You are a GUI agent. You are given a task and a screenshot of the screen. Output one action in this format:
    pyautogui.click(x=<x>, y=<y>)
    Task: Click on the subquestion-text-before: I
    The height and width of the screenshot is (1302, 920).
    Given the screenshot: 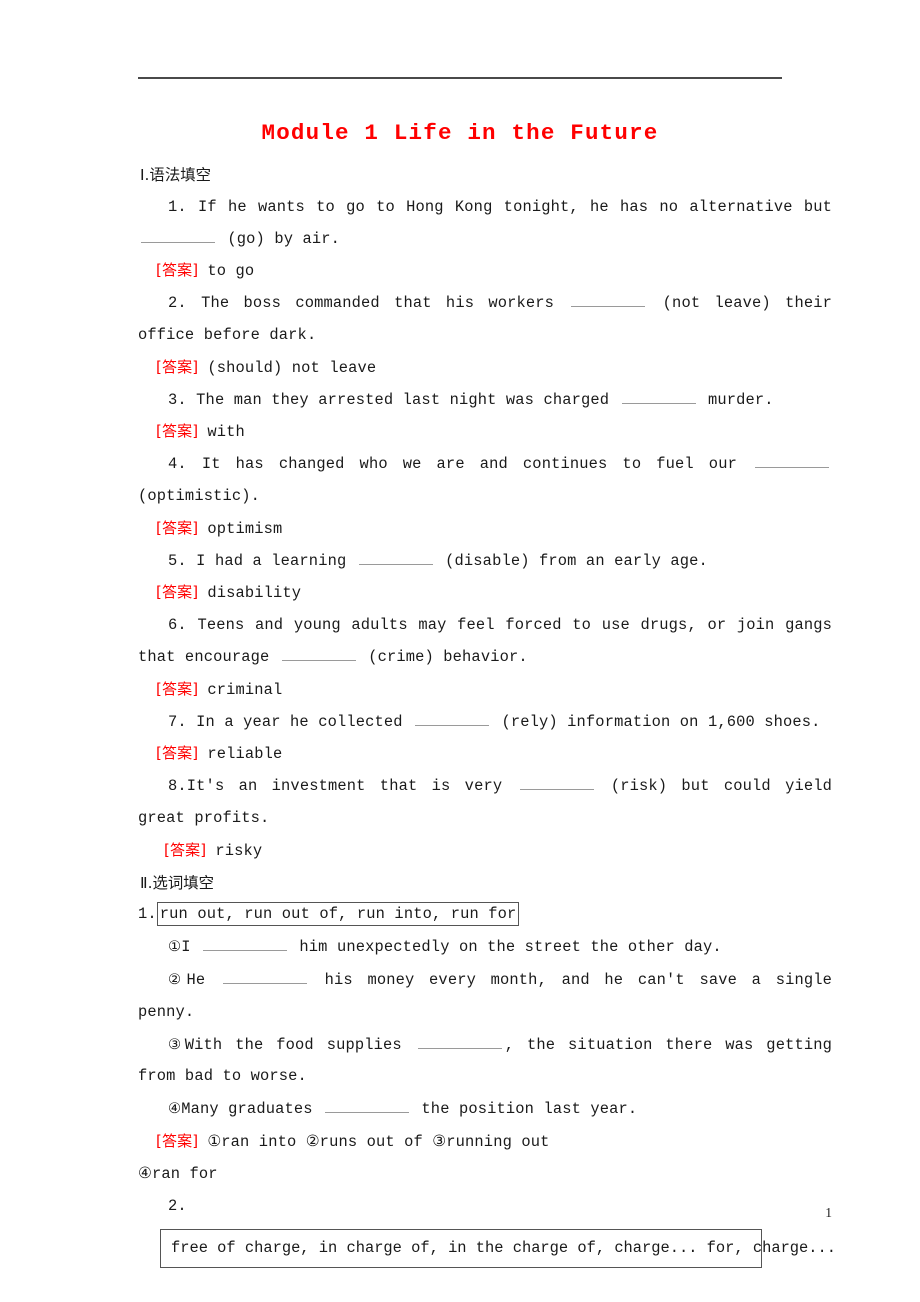 What is the action you would take?
    pyautogui.click(x=186, y=947)
    